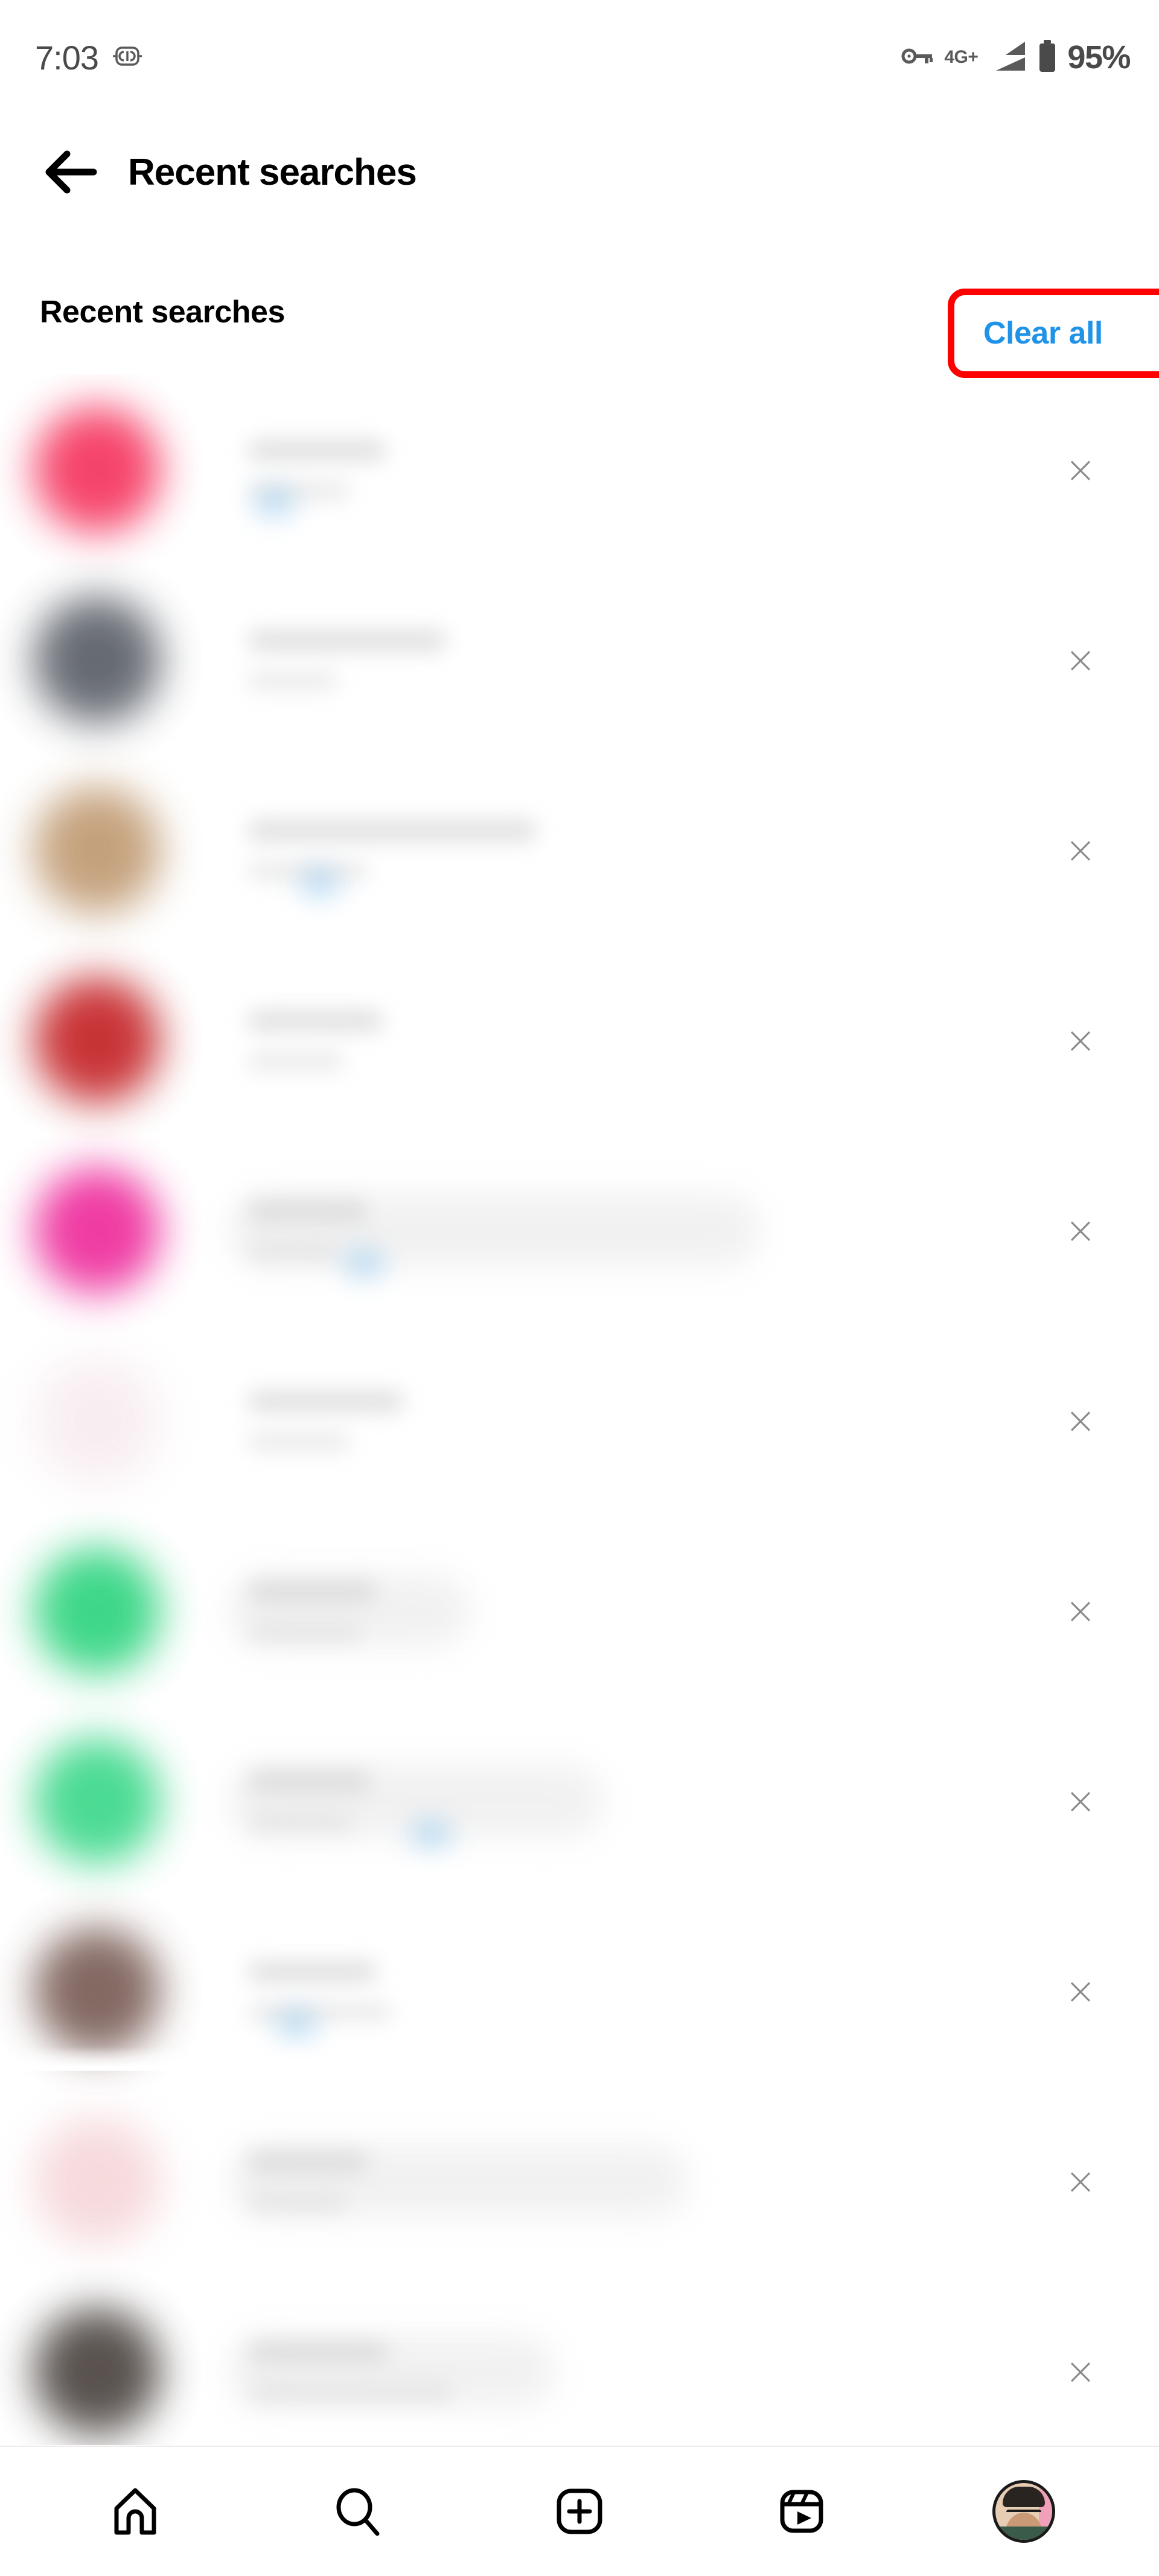 This screenshot has height=2576, width=1159. I want to click on home-icon, so click(135, 2512).